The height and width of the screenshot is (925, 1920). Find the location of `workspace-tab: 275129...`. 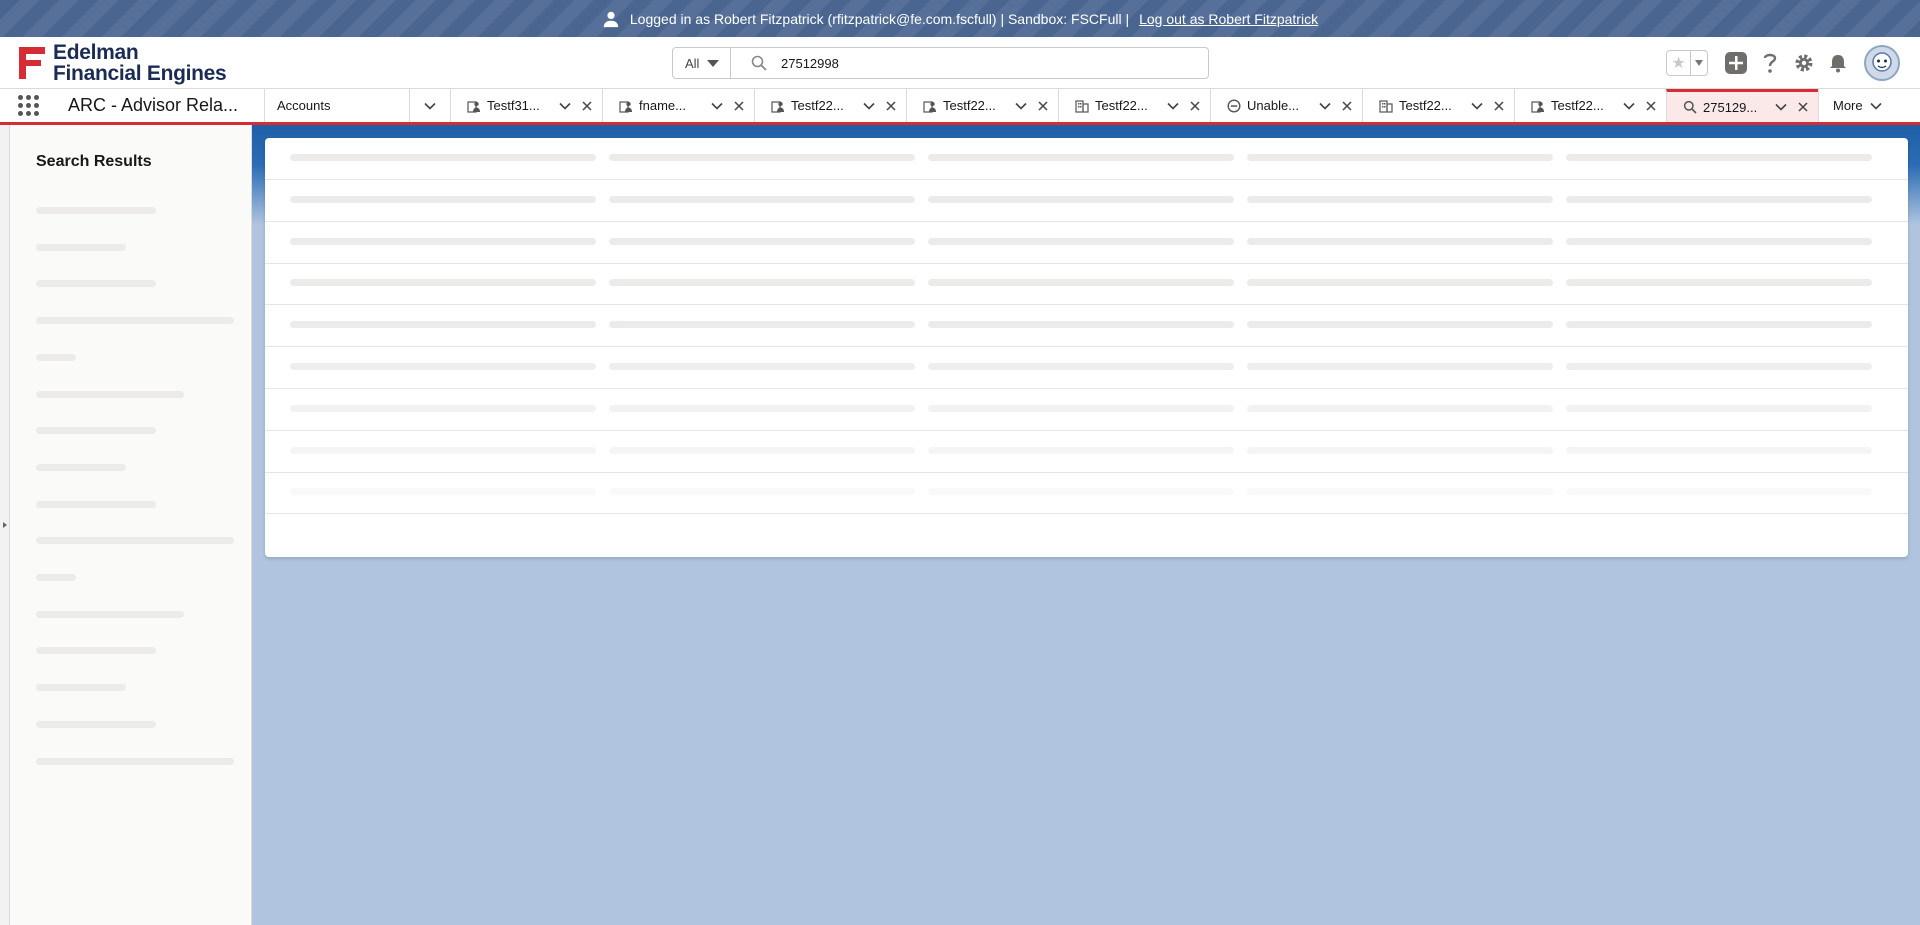

workspace-tab: 275129... is located at coordinates (1742, 105).